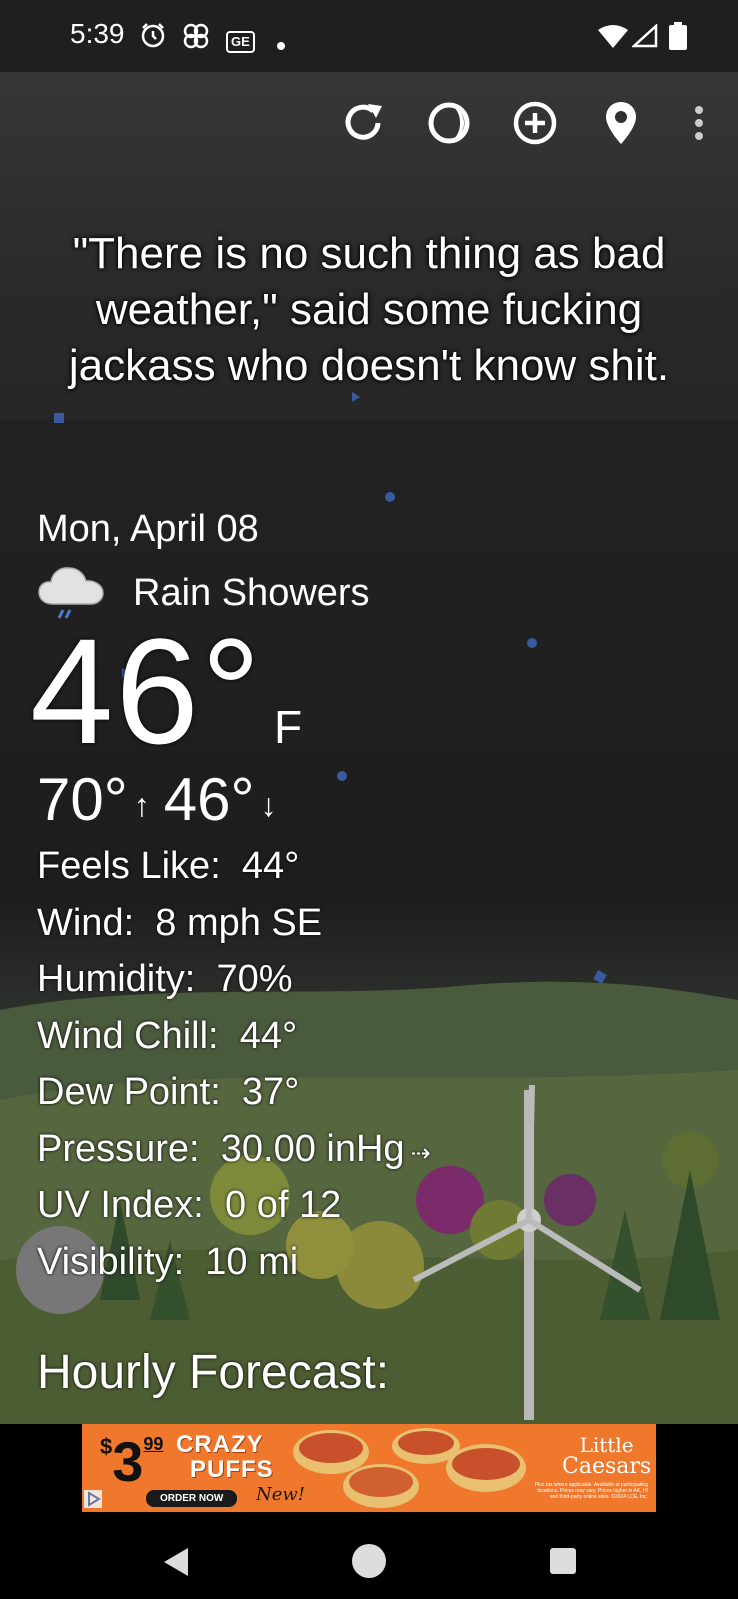  I want to click on detail-label: Pressure:, so click(118, 1148).